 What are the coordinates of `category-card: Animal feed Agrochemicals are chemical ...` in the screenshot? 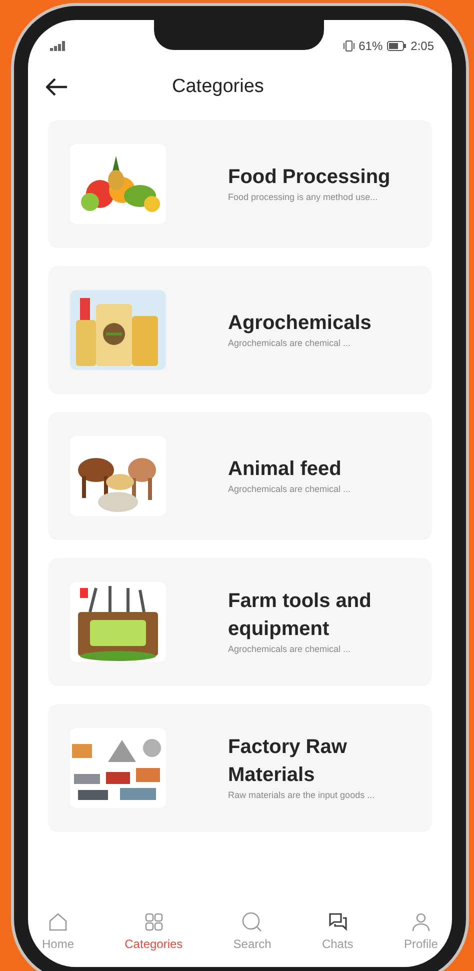 It's located at (240, 476).